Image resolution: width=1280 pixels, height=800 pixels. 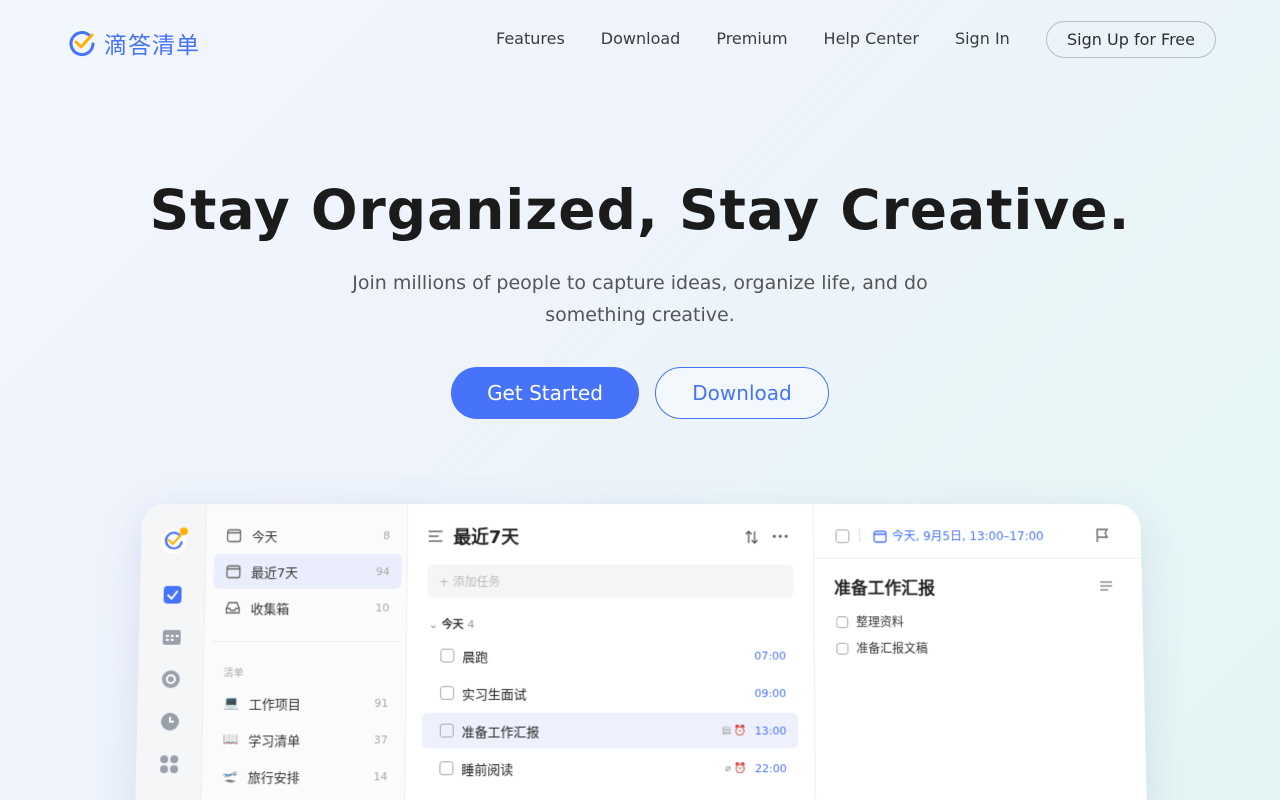 What do you see at coordinates (274, 705) in the screenshot?
I see `list-label: 工作项目` at bounding box center [274, 705].